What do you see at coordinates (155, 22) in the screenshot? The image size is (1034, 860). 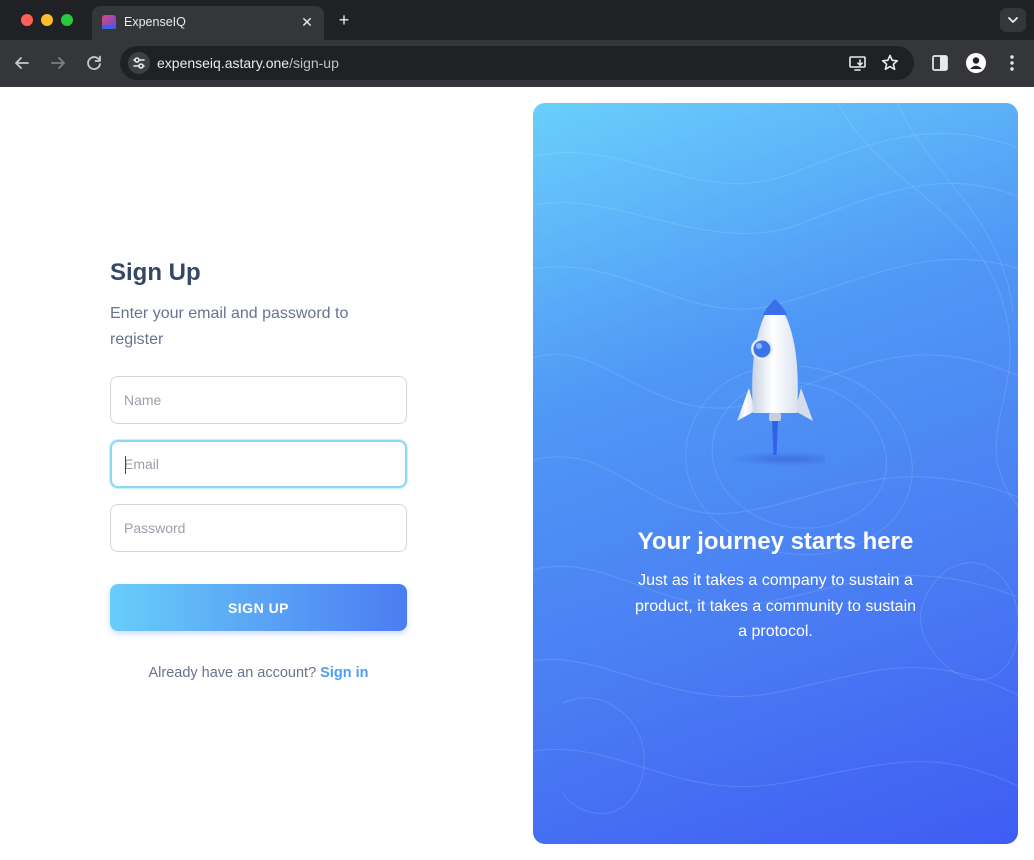 I see `tab-title: ExpenseIQ` at bounding box center [155, 22].